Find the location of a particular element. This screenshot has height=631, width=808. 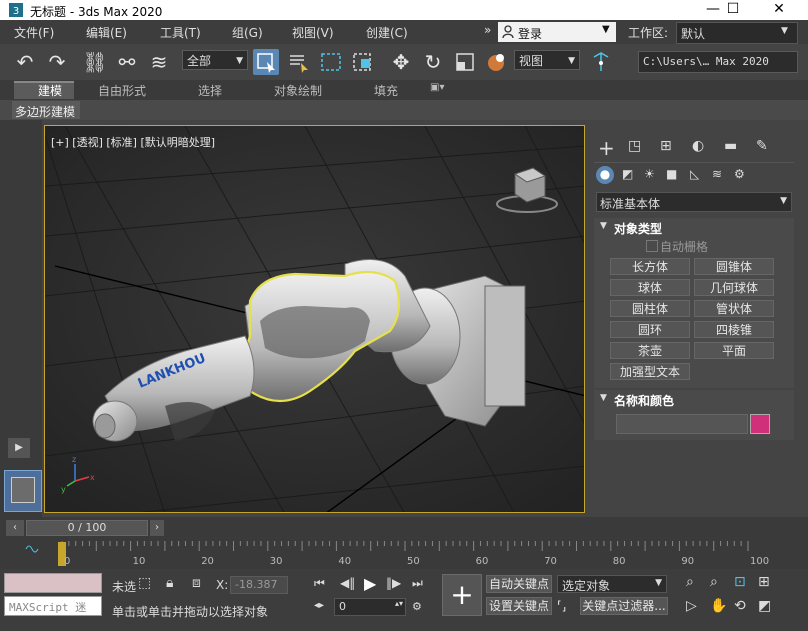

go-to-start-icon: ⏮ is located at coordinates (319, 583).